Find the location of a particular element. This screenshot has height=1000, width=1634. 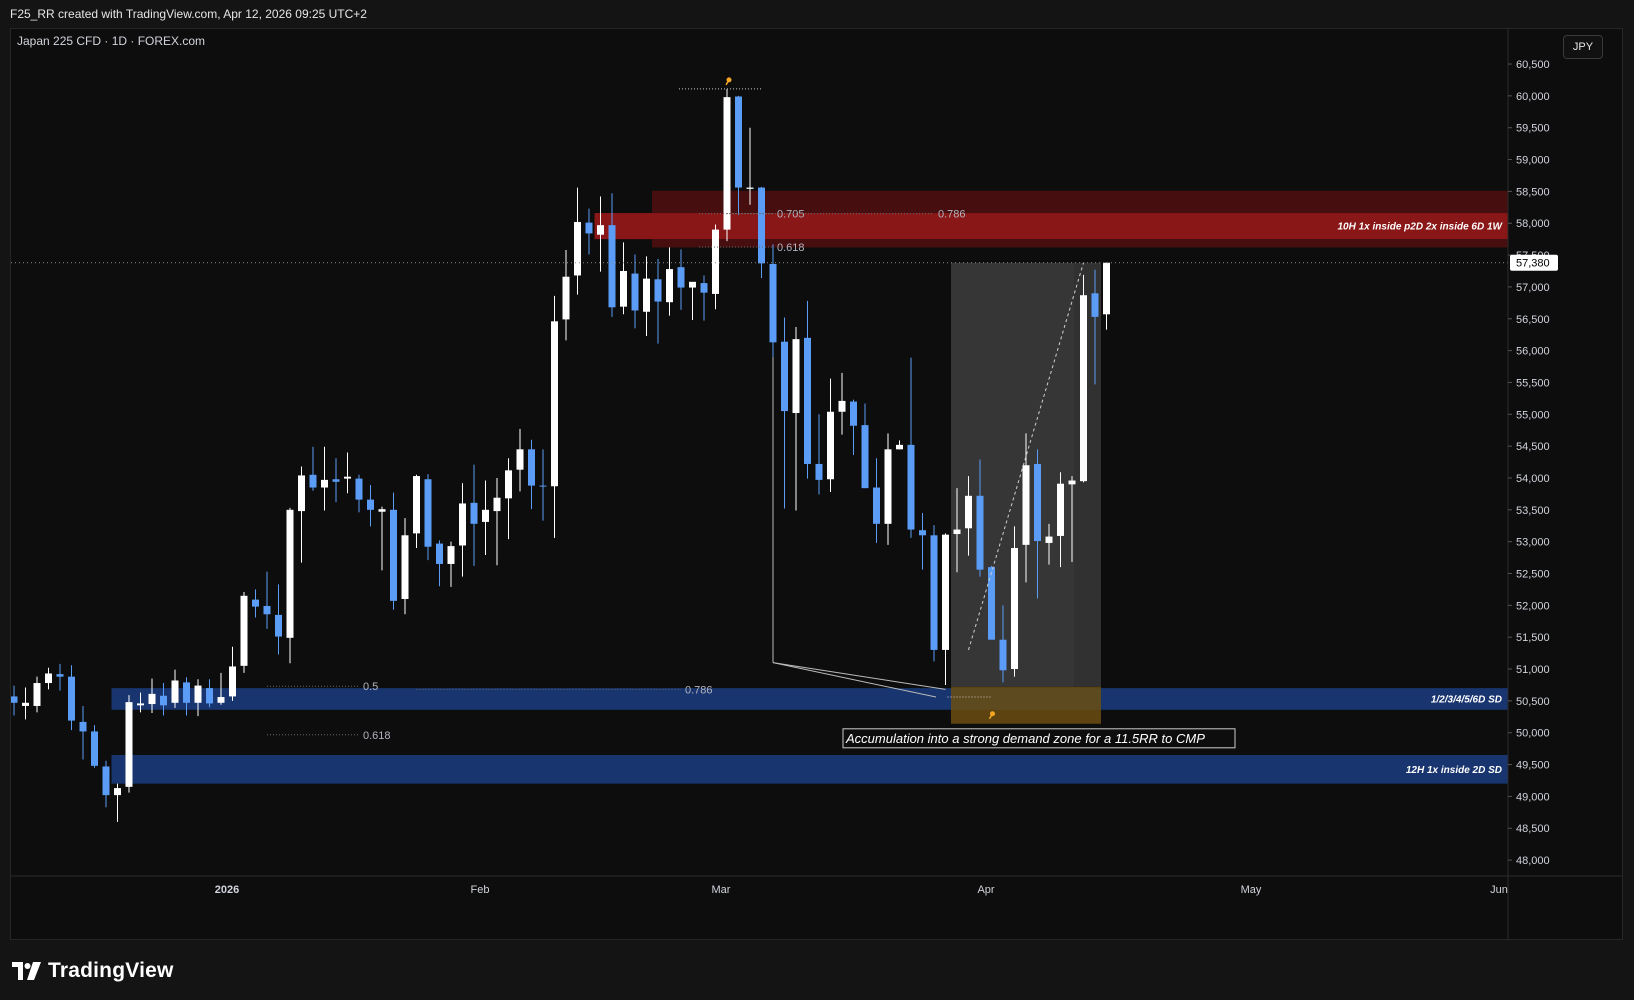

price-tick-label: 59,000 is located at coordinates (1533, 161).